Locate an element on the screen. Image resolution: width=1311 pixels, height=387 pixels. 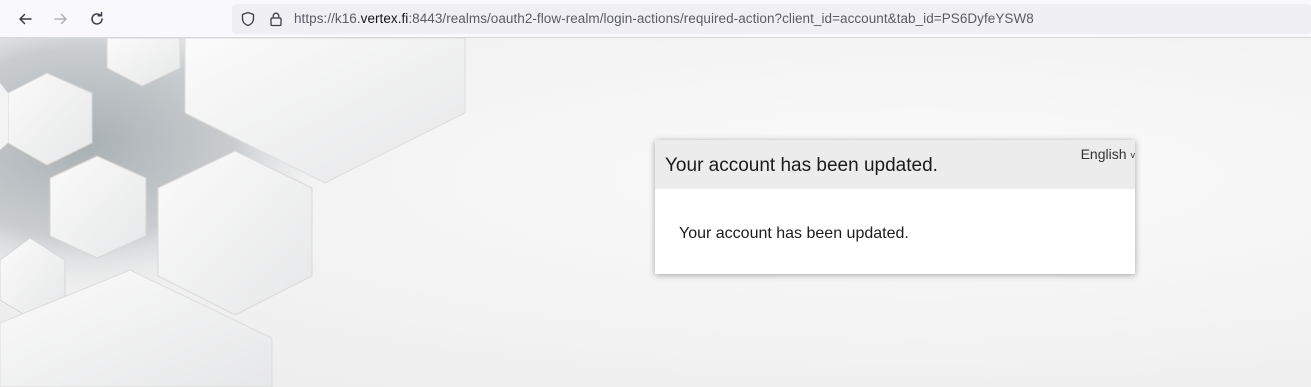
arrow-right-icon is located at coordinates (61, 19).